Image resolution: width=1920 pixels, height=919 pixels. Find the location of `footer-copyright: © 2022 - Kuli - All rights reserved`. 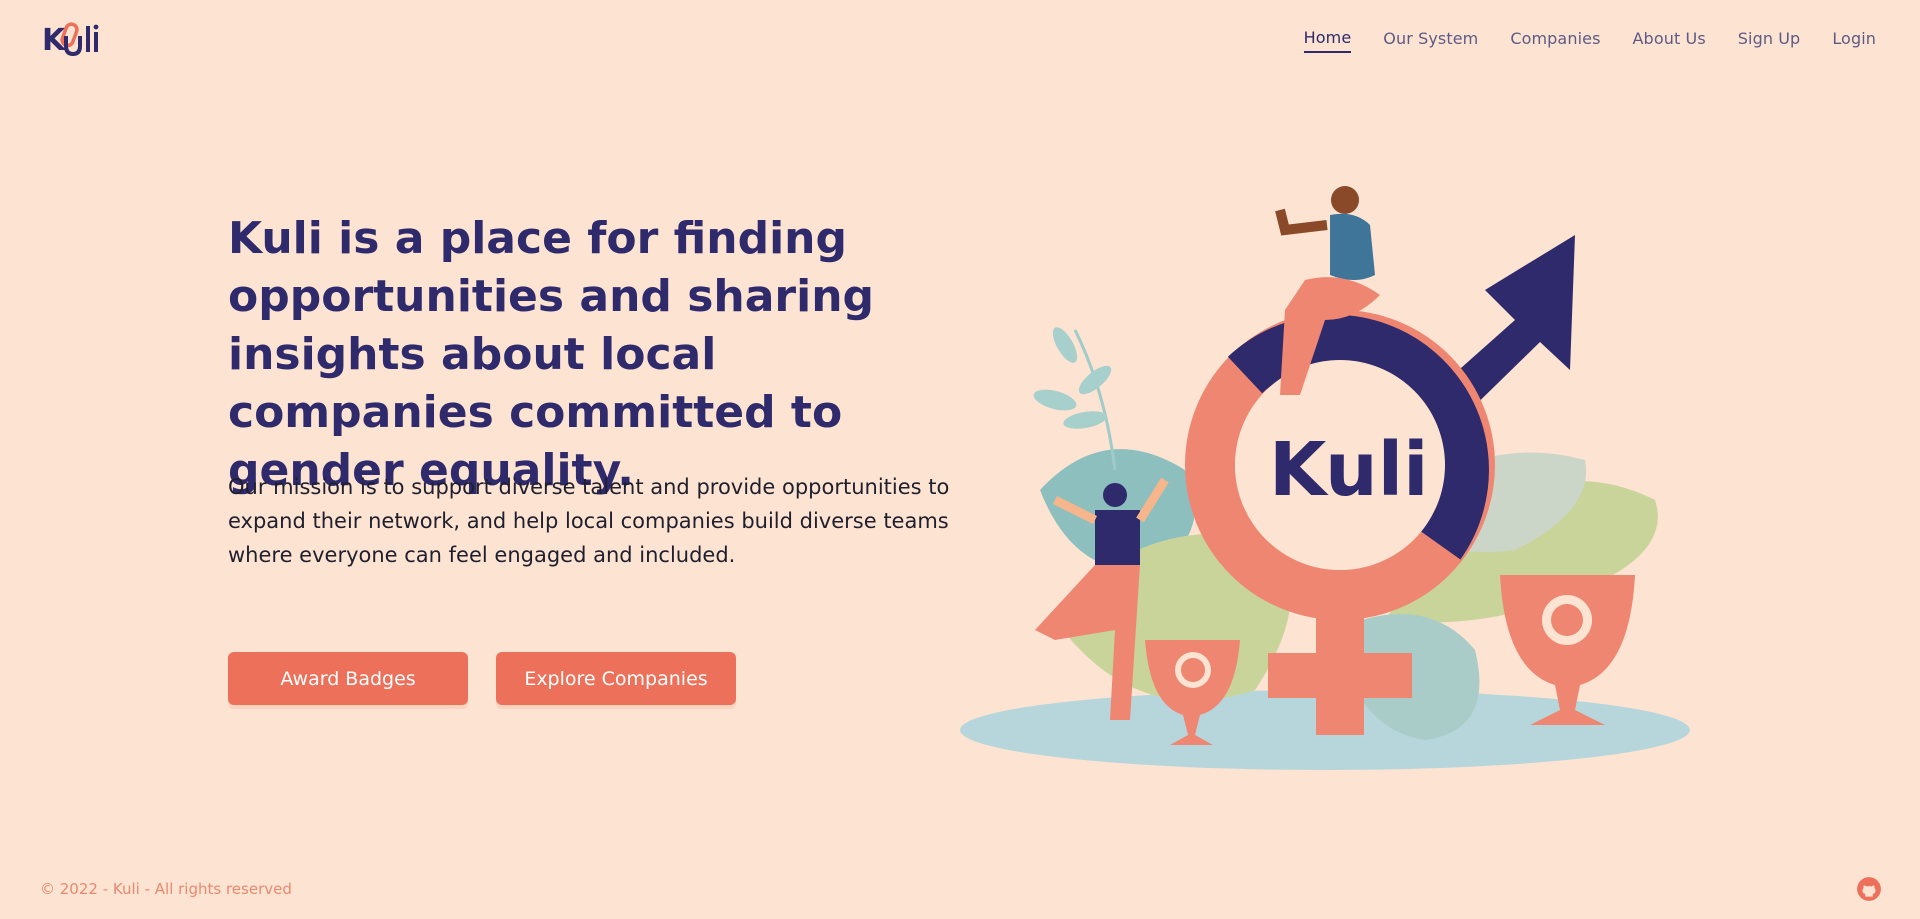

footer-copyright: © 2022 - Kuli - All rights reserved is located at coordinates (166, 889).